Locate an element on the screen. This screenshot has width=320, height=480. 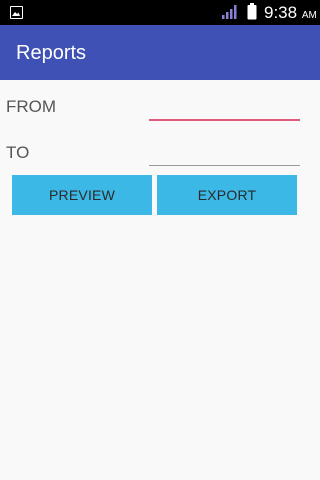
page-title: Reports is located at coordinates (51, 53).